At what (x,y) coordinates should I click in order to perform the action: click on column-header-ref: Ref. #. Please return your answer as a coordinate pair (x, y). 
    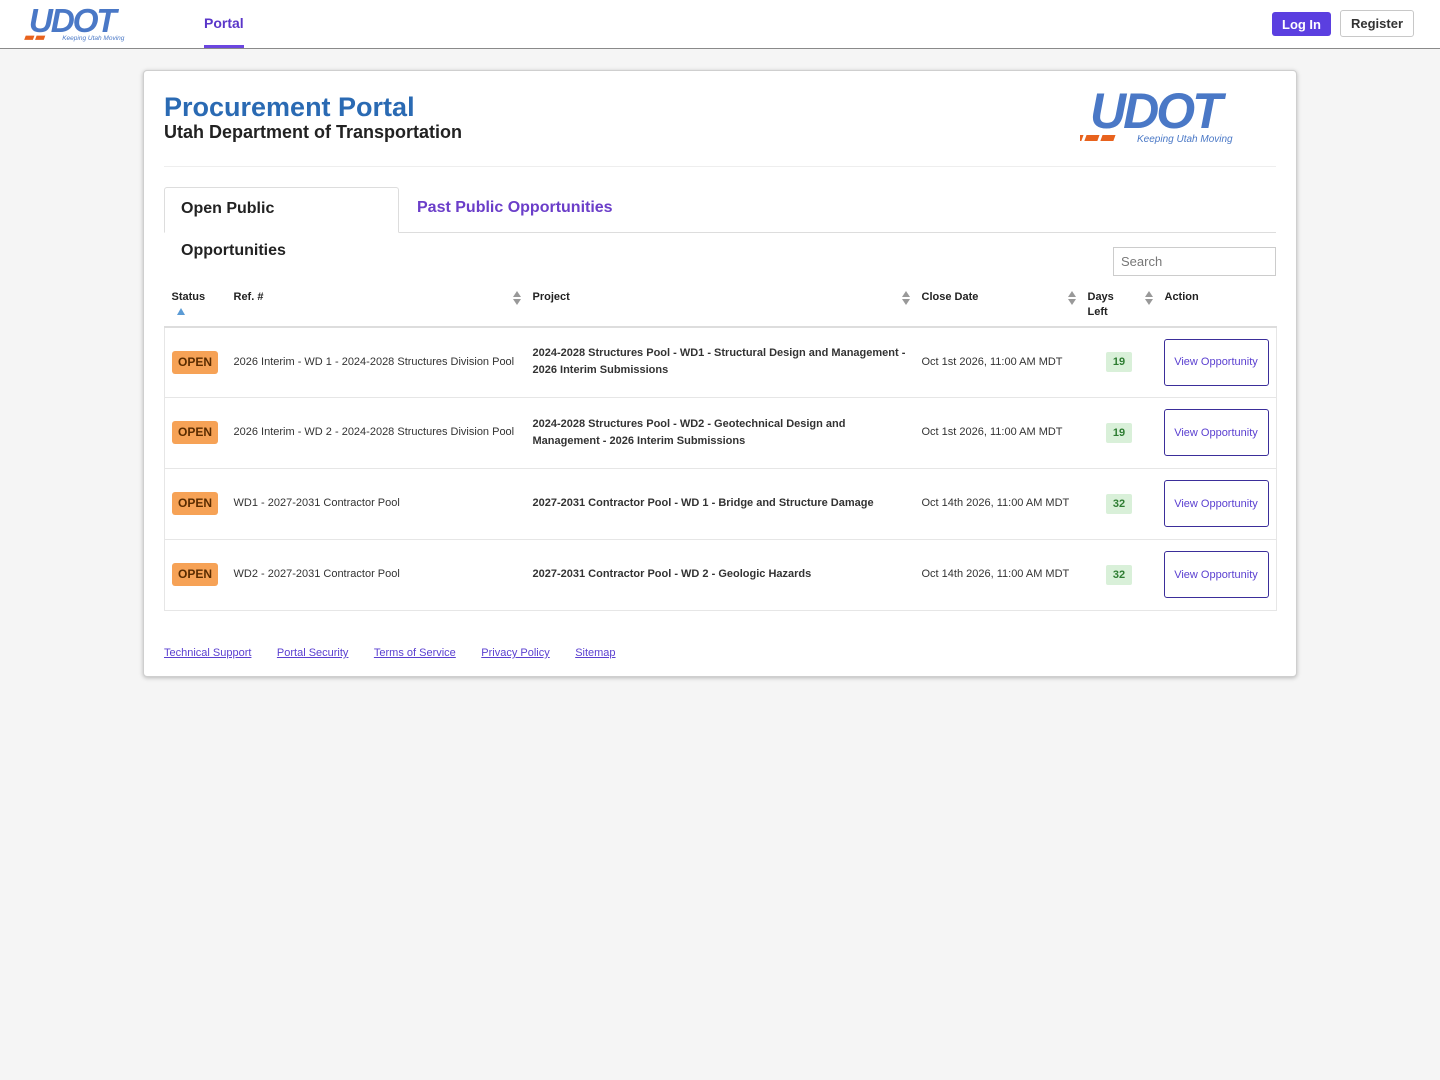
    Looking at the image, I should click on (376, 305).